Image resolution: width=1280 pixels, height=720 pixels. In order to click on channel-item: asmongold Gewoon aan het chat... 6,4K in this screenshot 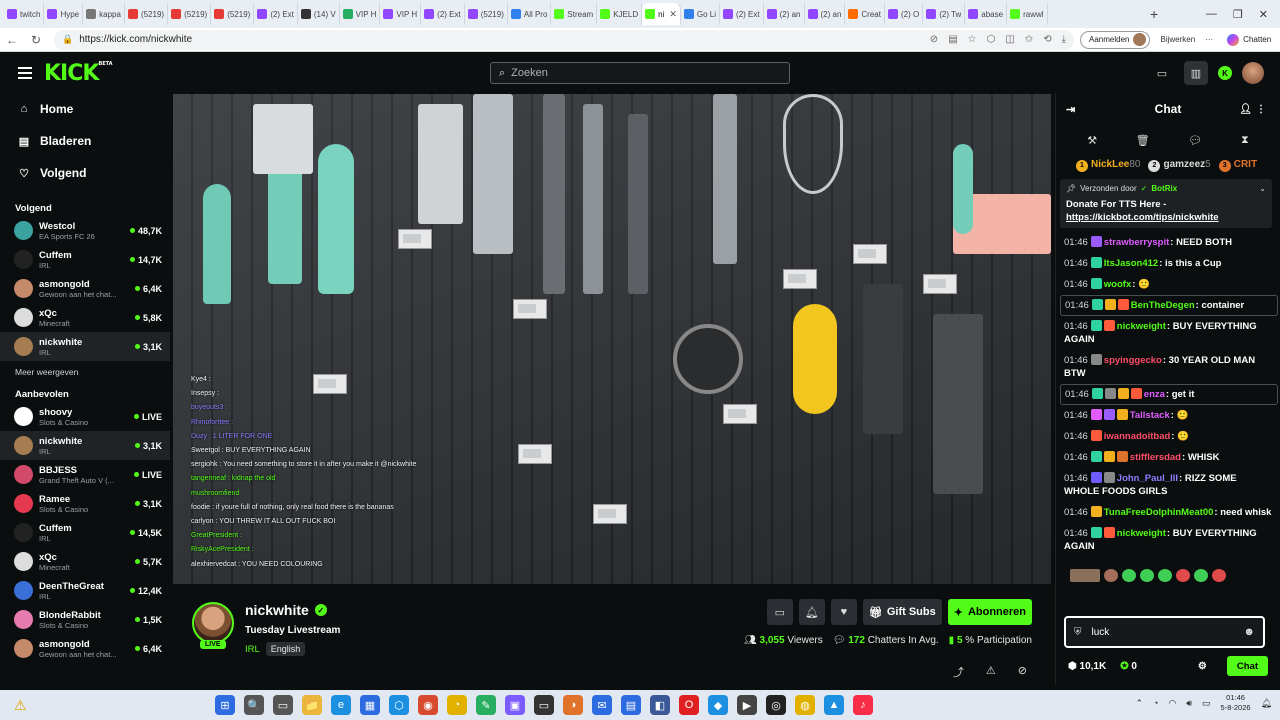, I will do `click(85, 288)`.